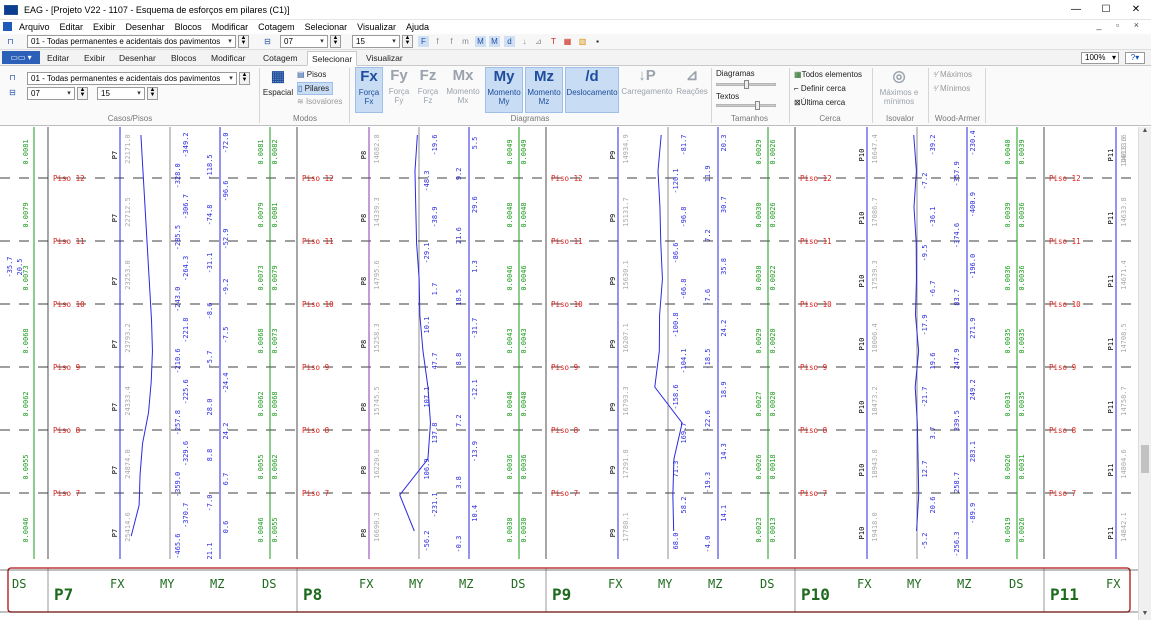 The height and width of the screenshot is (620, 1151). I want to click on diagram-size-slider, so click(746, 84).